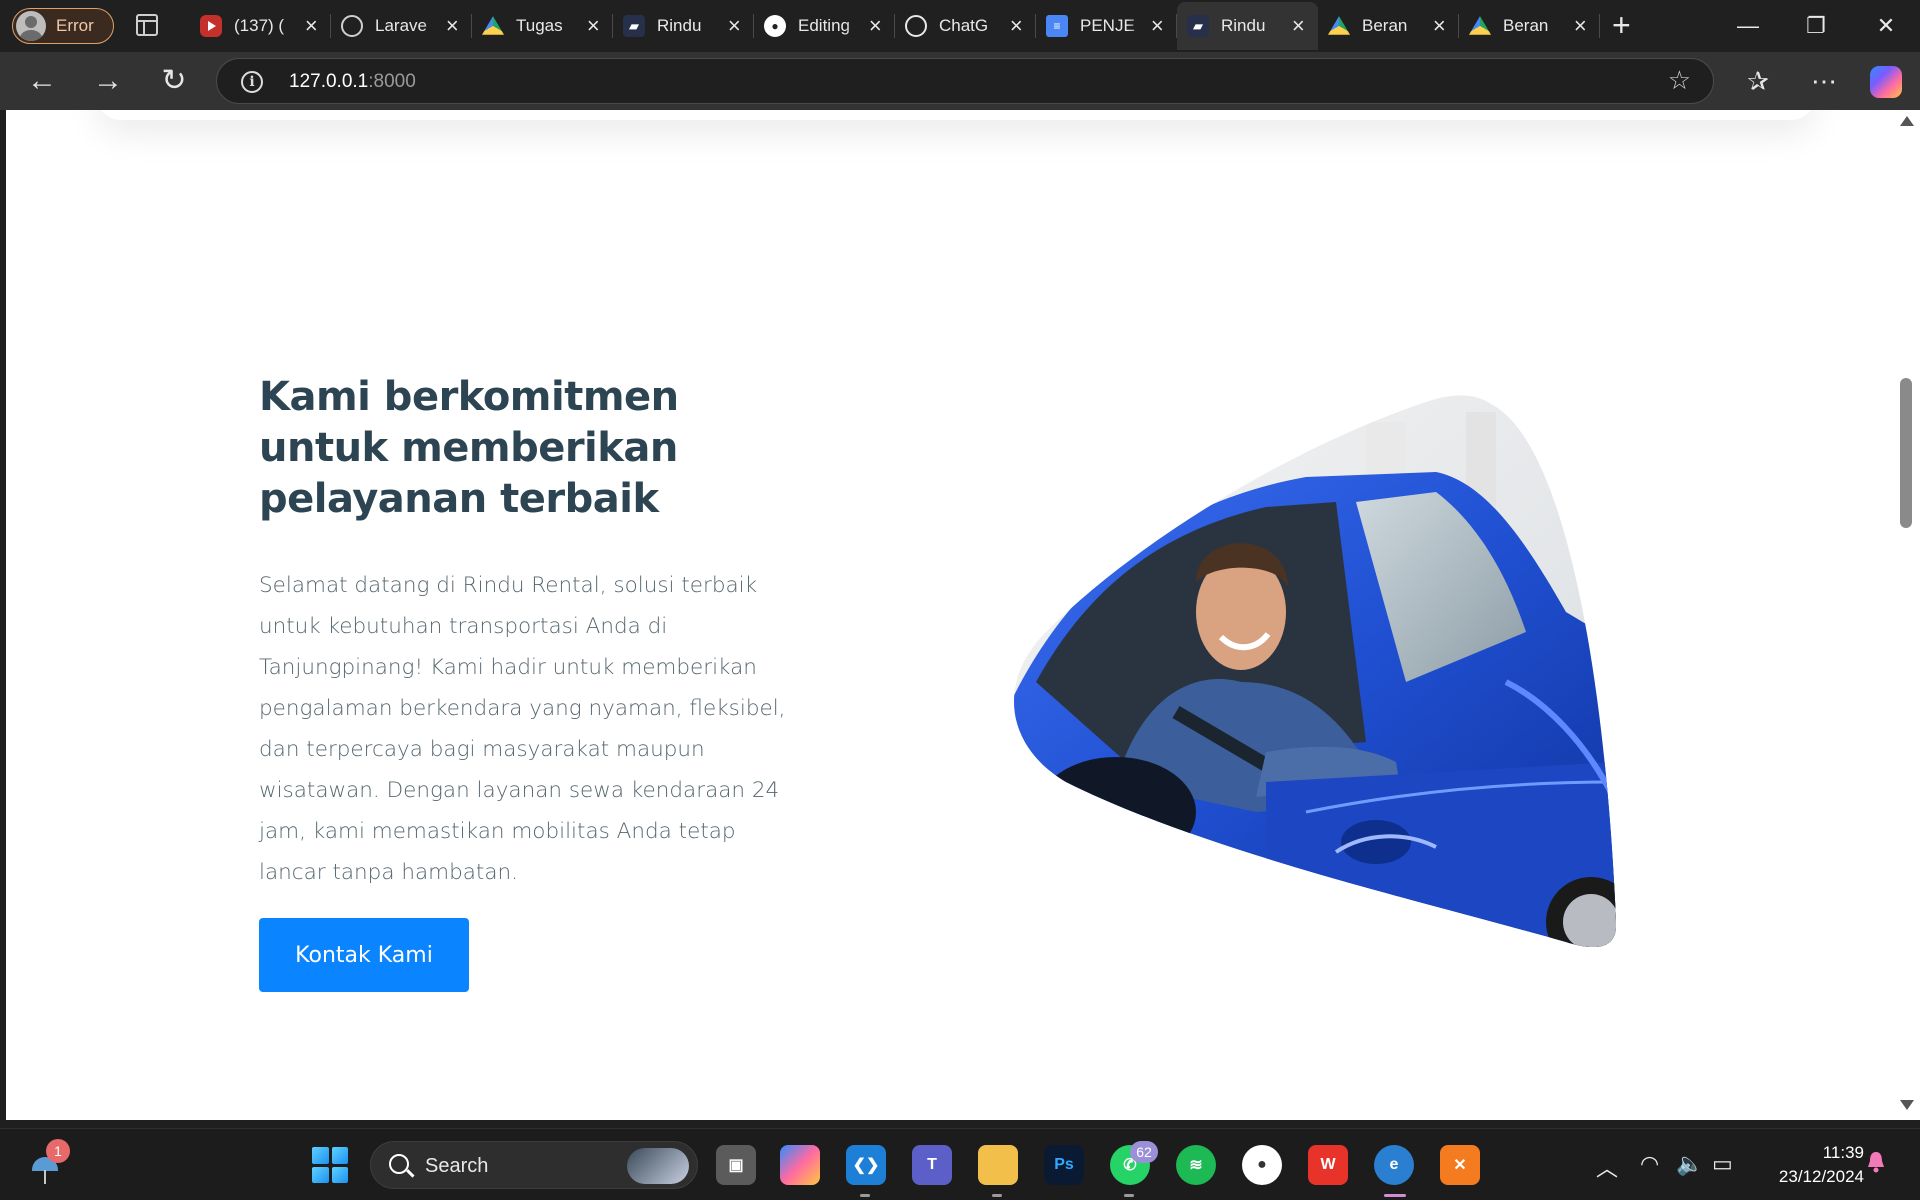 The height and width of the screenshot is (1200, 1920). I want to click on teams-icon: T, so click(932, 1165).